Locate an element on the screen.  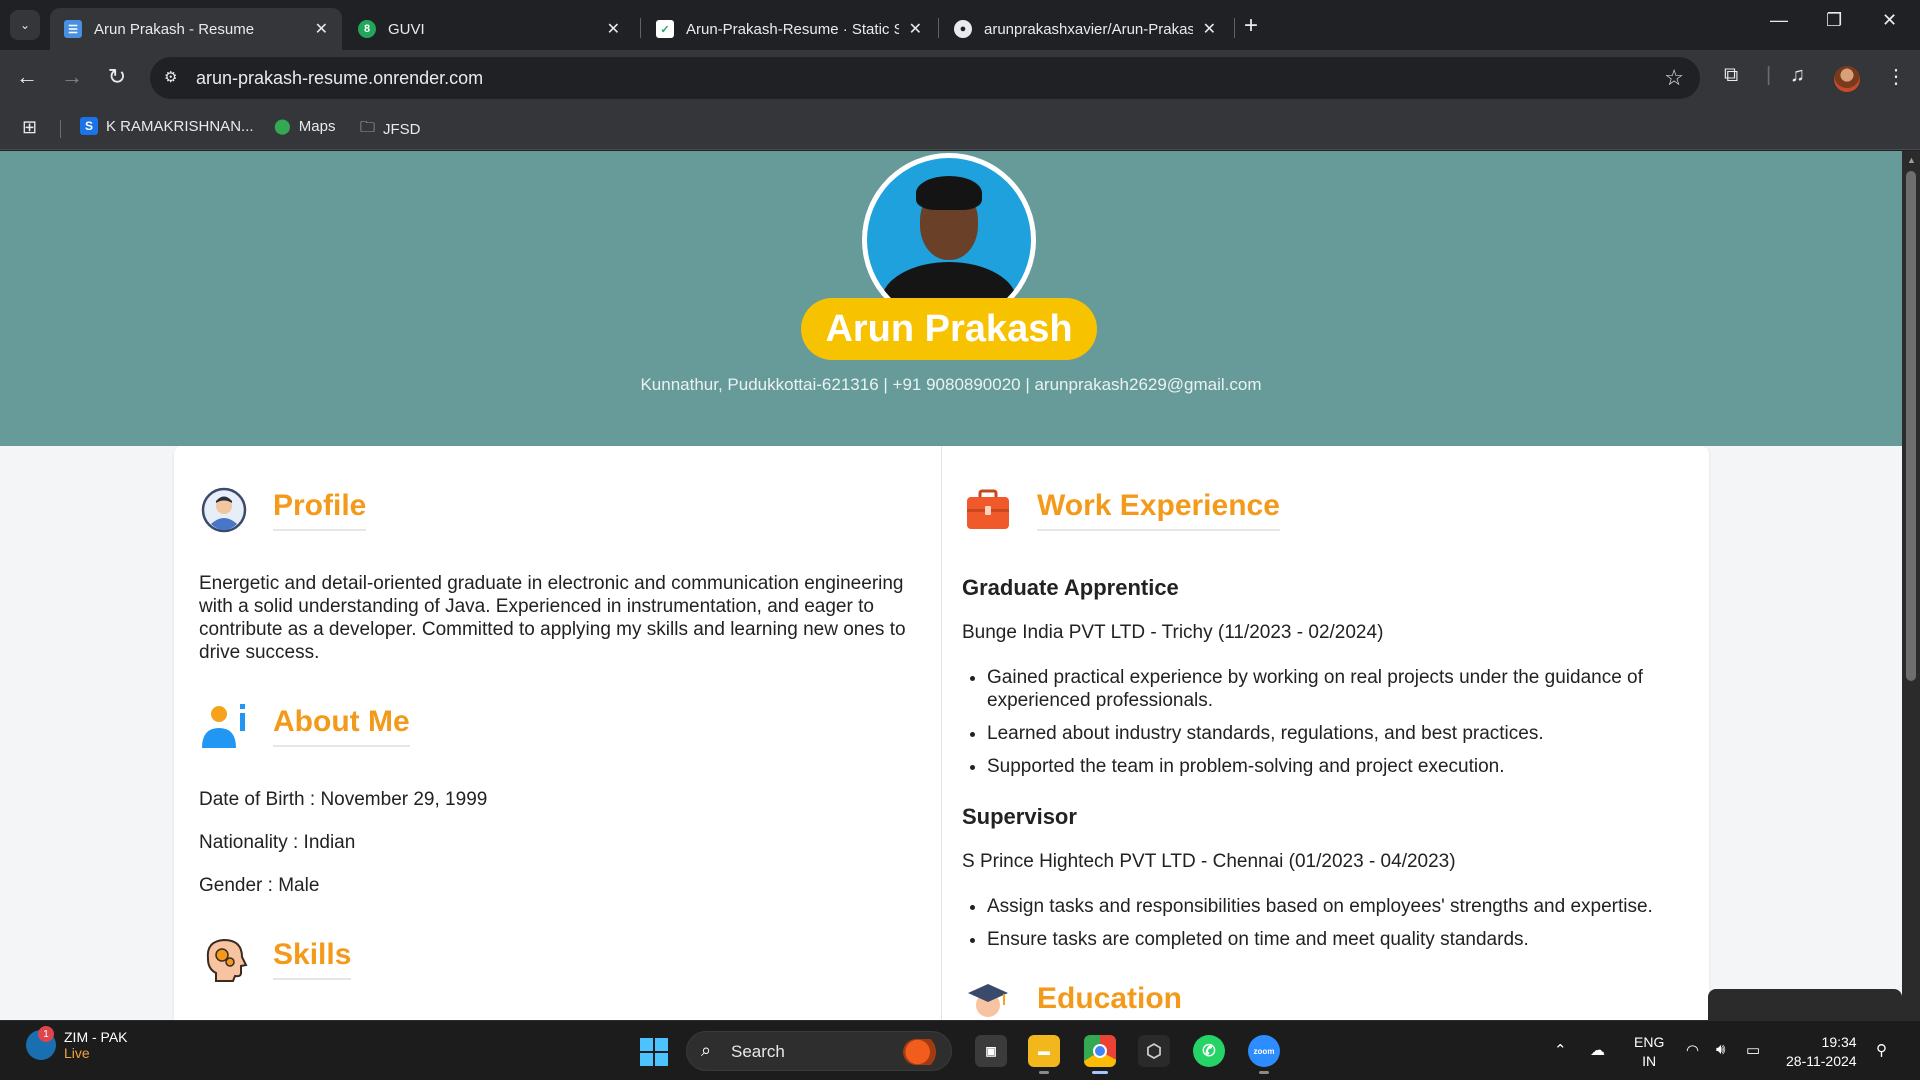
date-of-birth: Date of Birth : November 29, 1999 is located at coordinates (343, 799).